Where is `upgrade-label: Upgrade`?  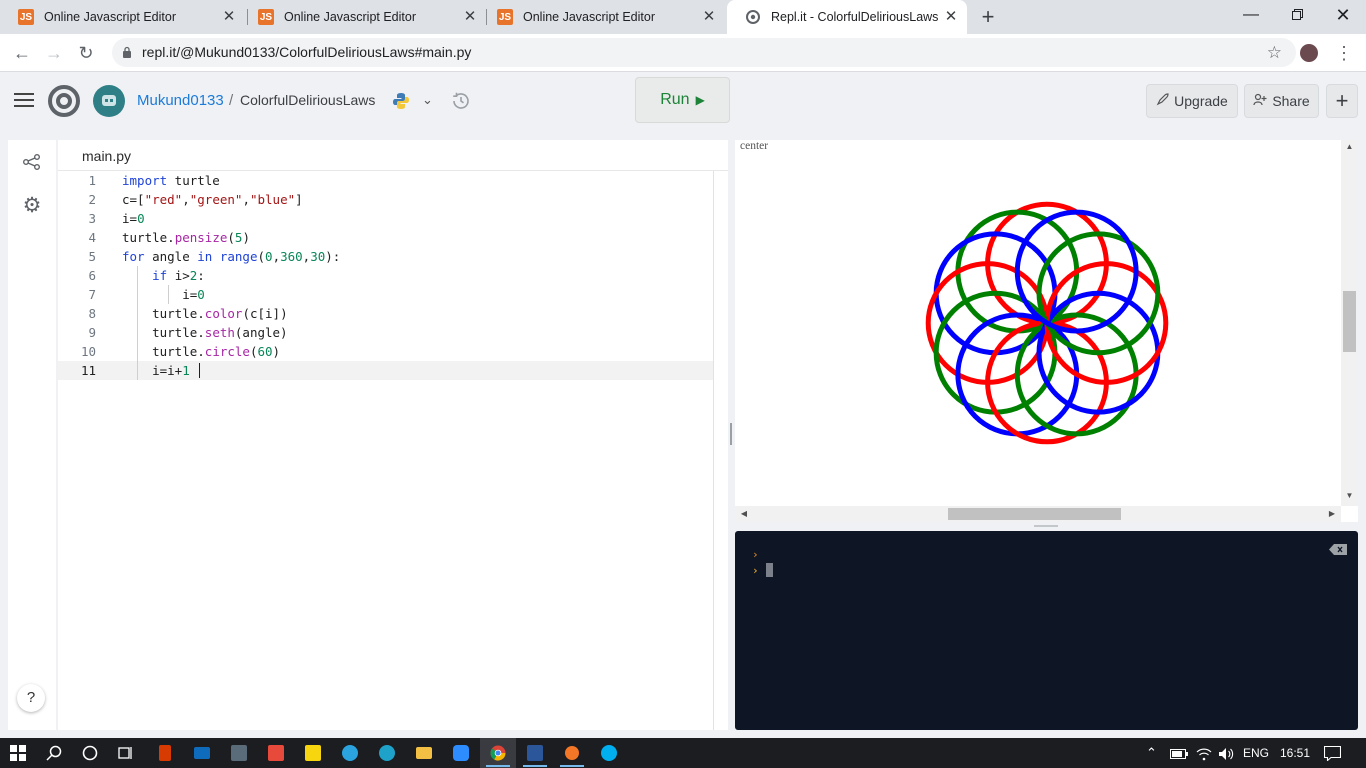 upgrade-label: Upgrade is located at coordinates (1201, 101).